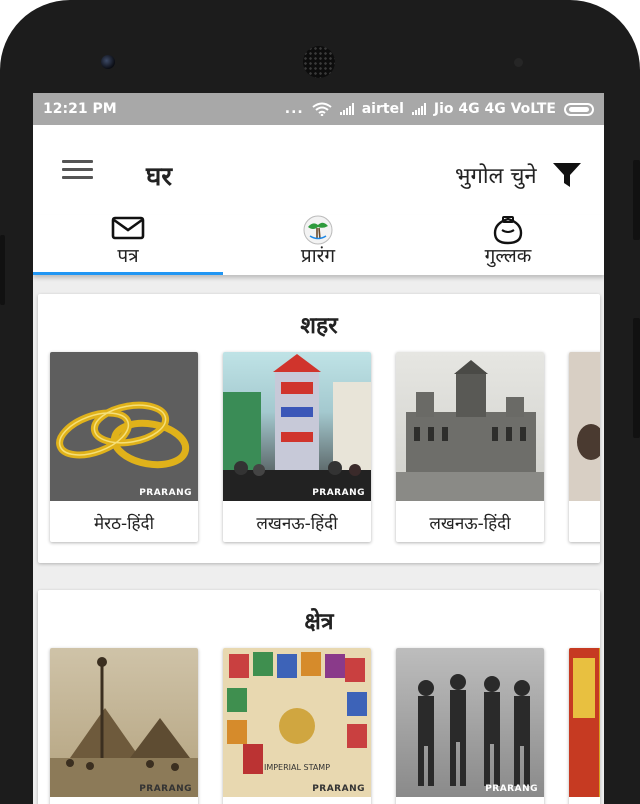  Describe the element at coordinates (496, 175) in the screenshot. I see `geography-select-label: भुगोल चुने` at that location.